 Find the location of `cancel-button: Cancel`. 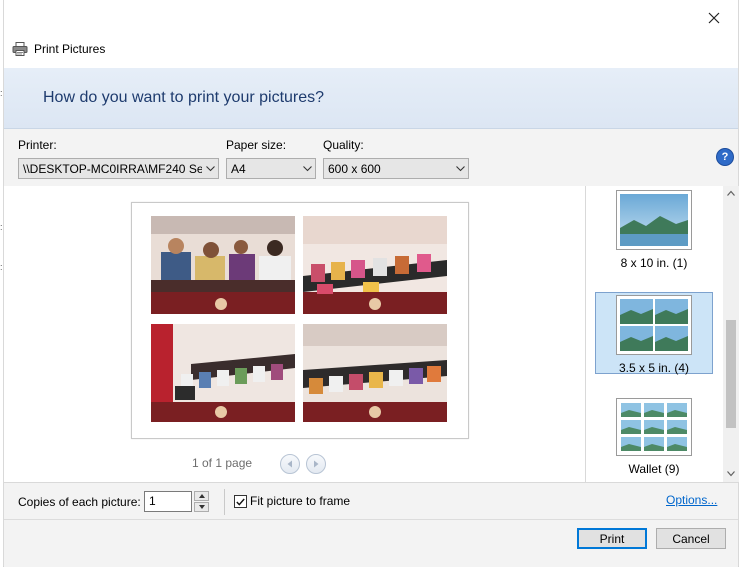

cancel-button: Cancel is located at coordinates (691, 538).